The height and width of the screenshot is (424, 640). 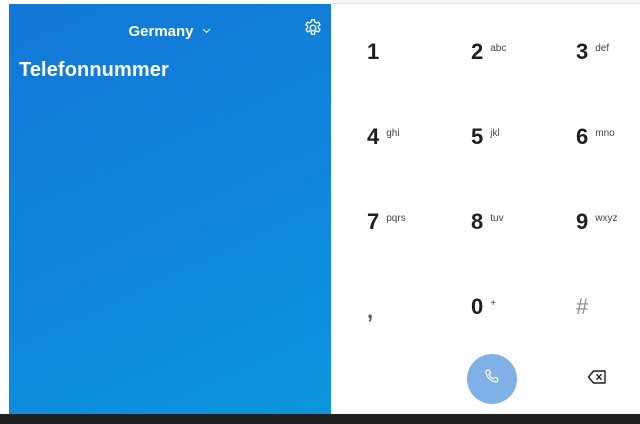 What do you see at coordinates (498, 48) in the screenshot?
I see `key-letters: abc` at bounding box center [498, 48].